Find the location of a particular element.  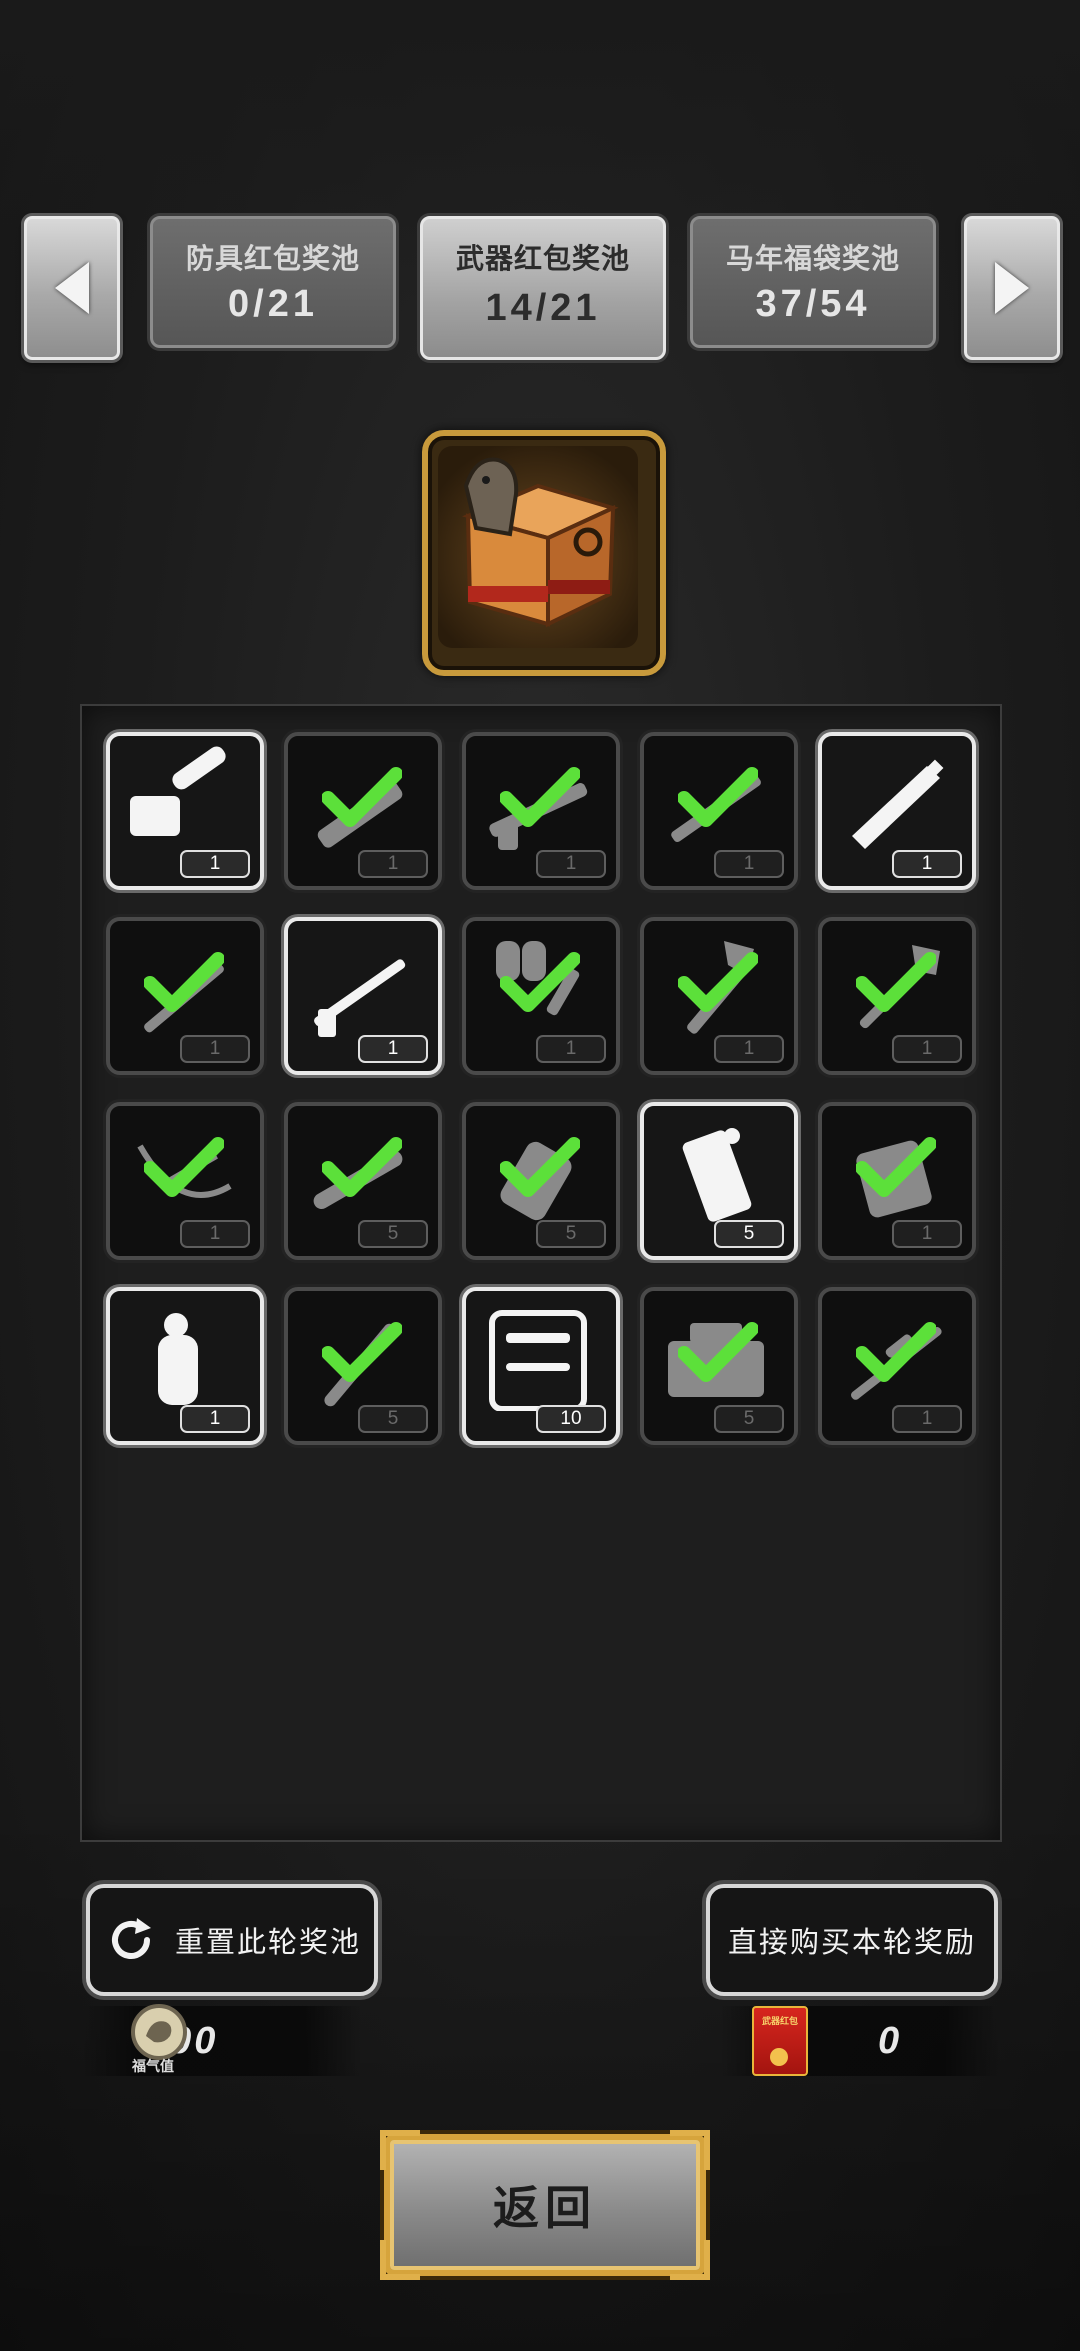

prev-pool-button is located at coordinates (72, 288).